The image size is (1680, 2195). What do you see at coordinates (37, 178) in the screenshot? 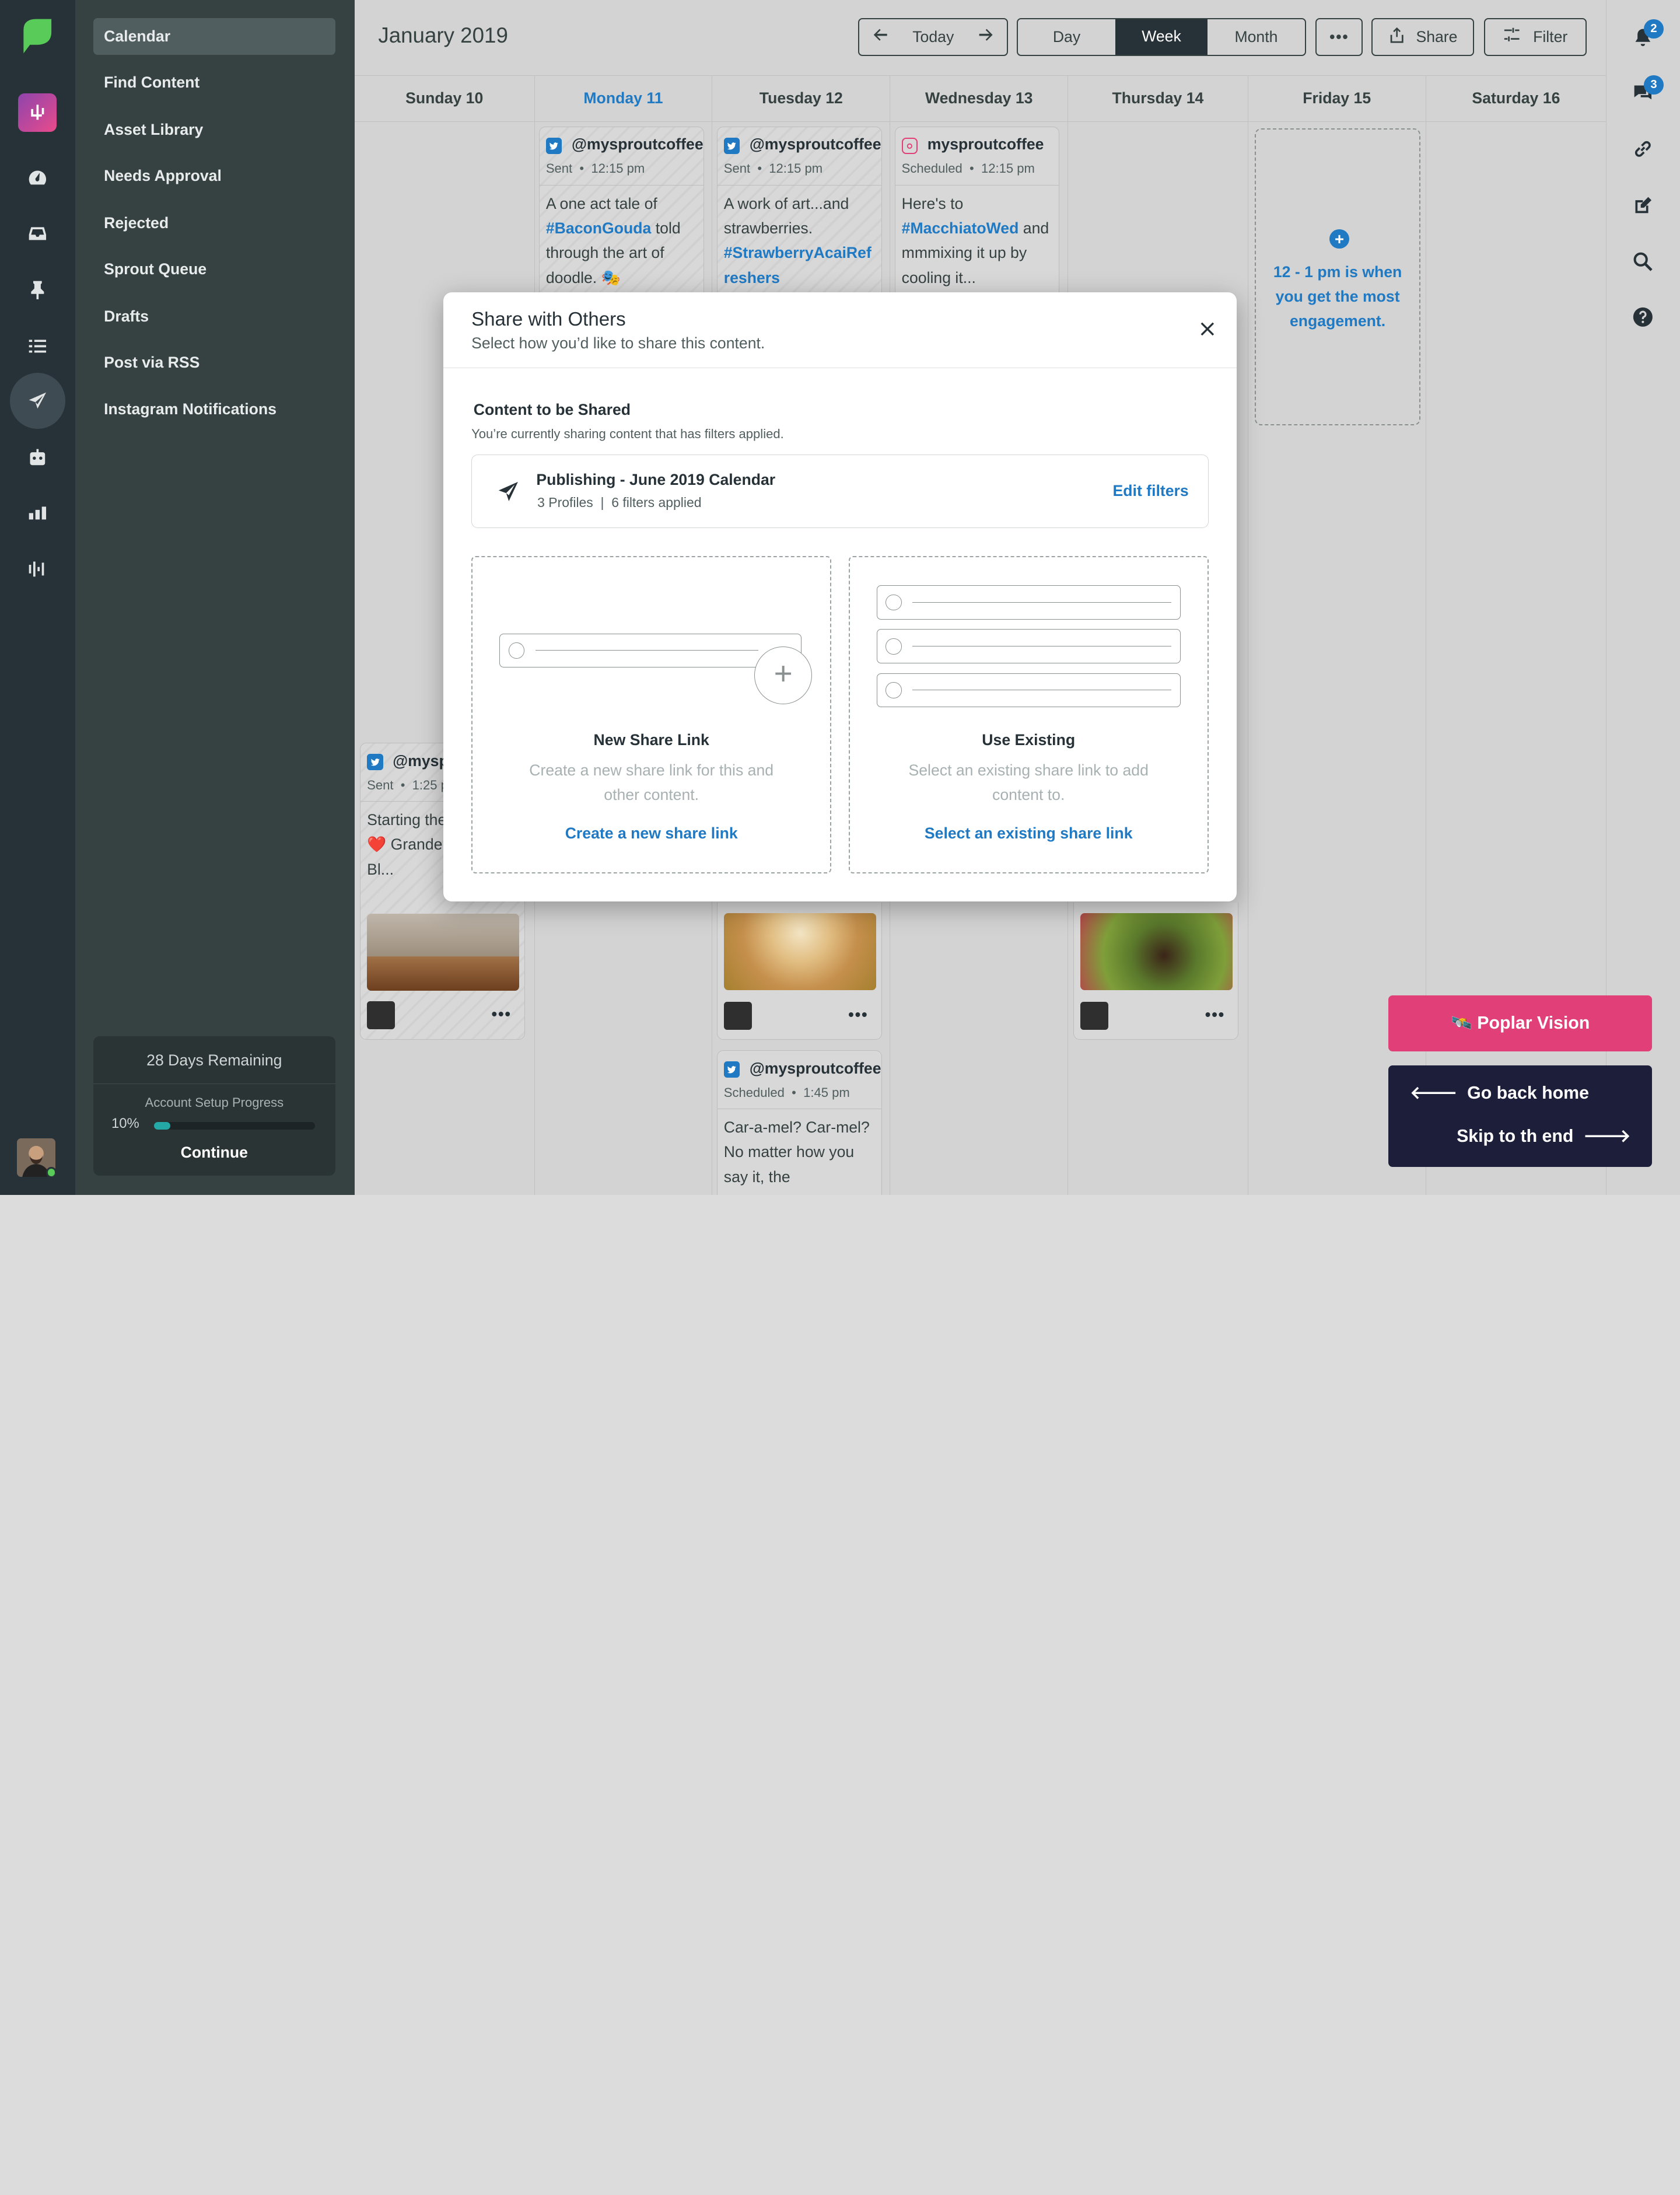
I see `dashboard-icon` at bounding box center [37, 178].